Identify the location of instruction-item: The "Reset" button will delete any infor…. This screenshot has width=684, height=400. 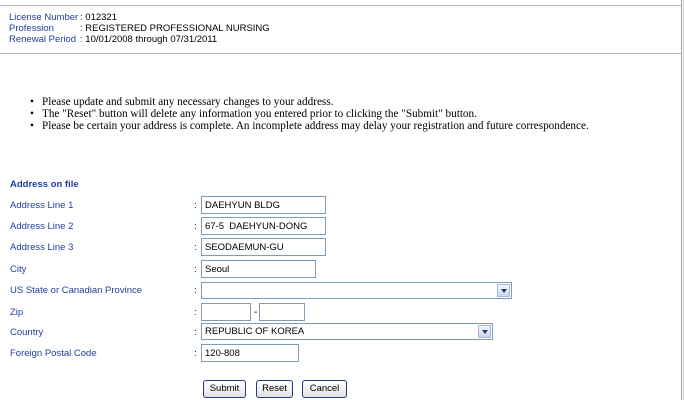
(309, 114).